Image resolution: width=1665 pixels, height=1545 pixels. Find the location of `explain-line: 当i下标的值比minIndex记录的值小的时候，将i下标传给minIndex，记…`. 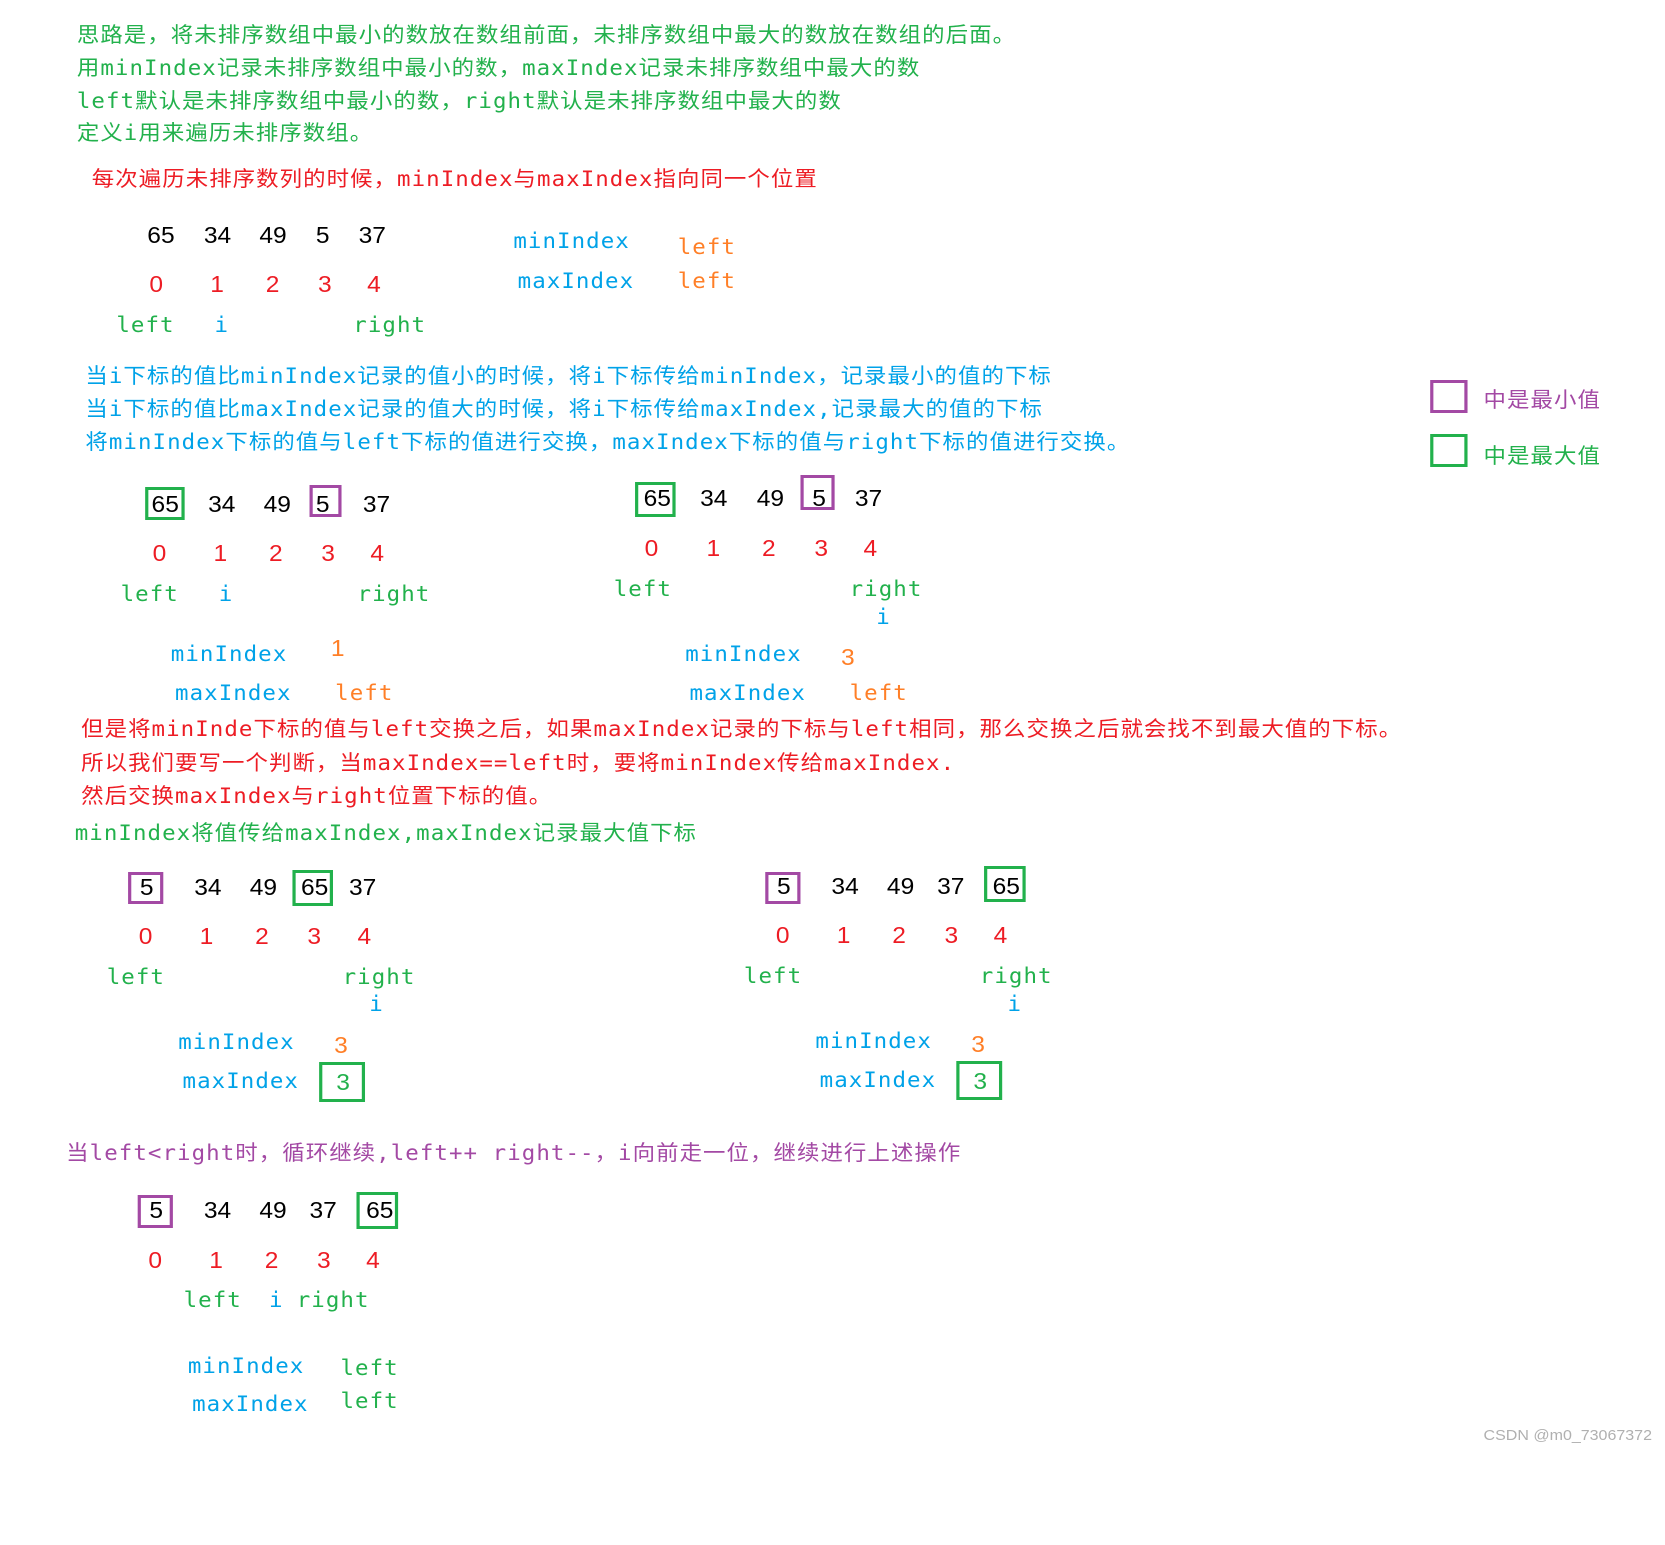

explain-line: 当i下标的值比minIndex记录的值小的时候，将i下标传给minIndex，记… is located at coordinates (568, 376).